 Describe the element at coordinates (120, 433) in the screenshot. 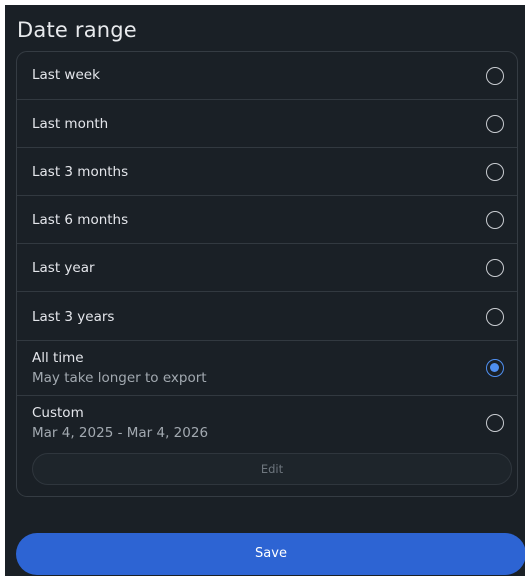

I see `custom-date-range: Mar 4, 2025 - Mar 4, 2026` at that location.